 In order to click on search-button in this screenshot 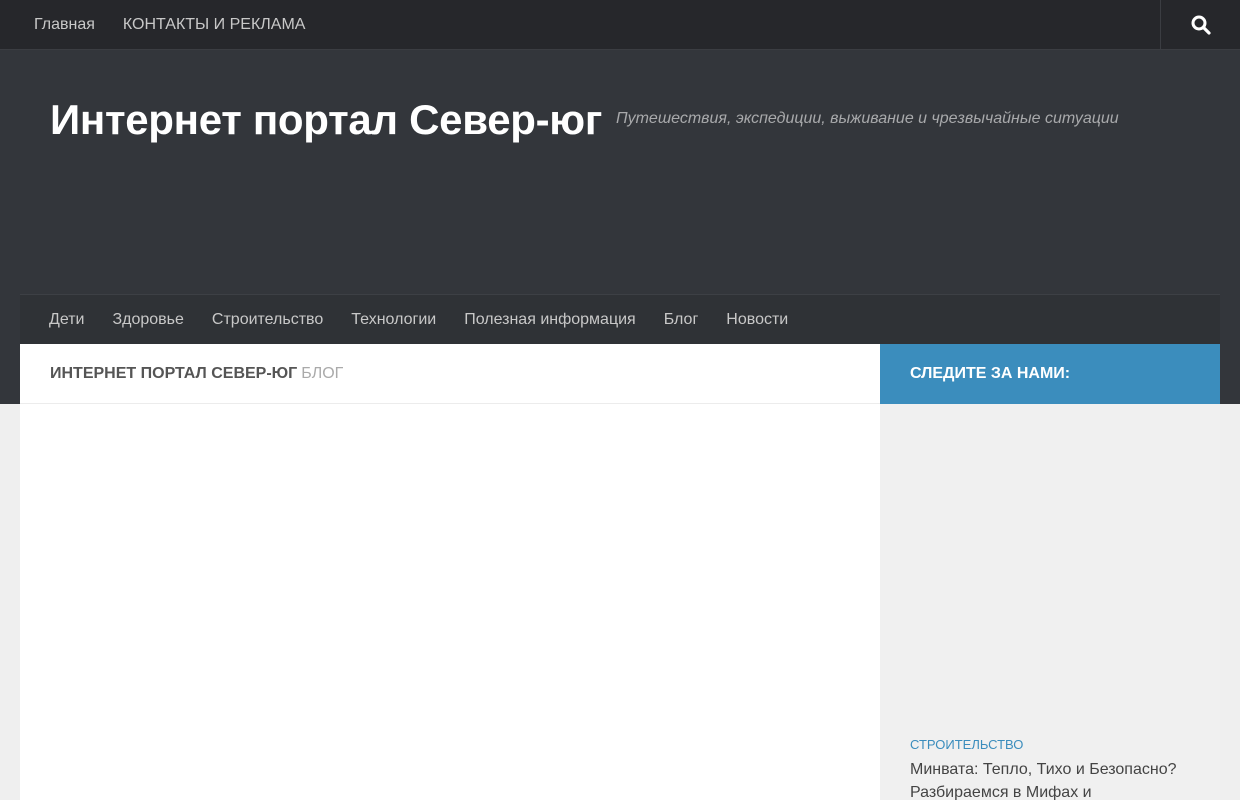, I will do `click(1200, 25)`.